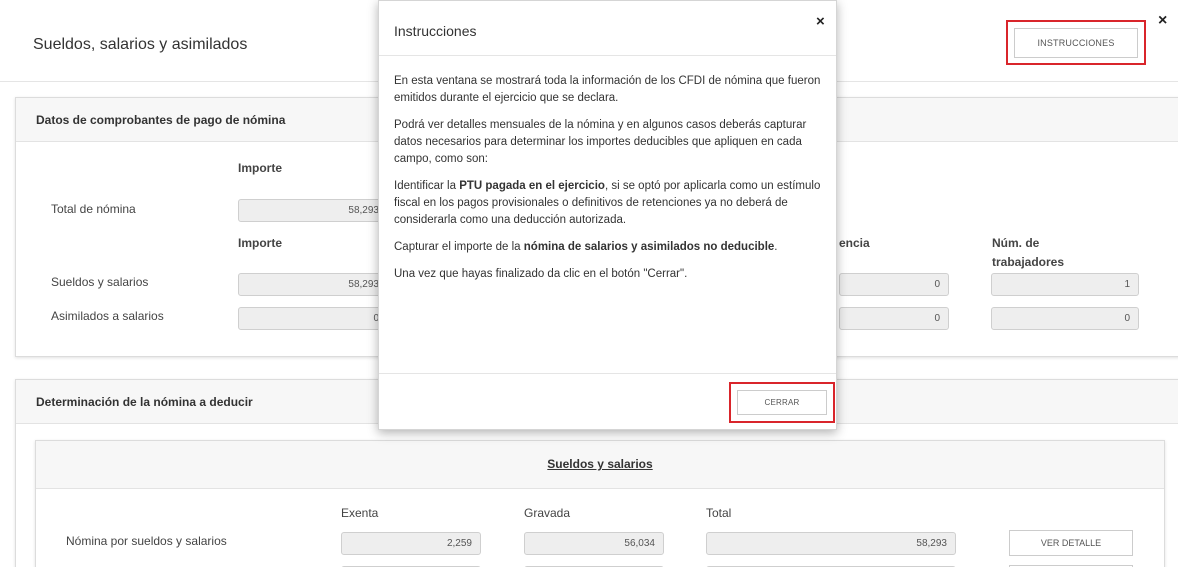 The height and width of the screenshot is (567, 1178). I want to click on salaries-workers-field: 1, so click(1065, 284).